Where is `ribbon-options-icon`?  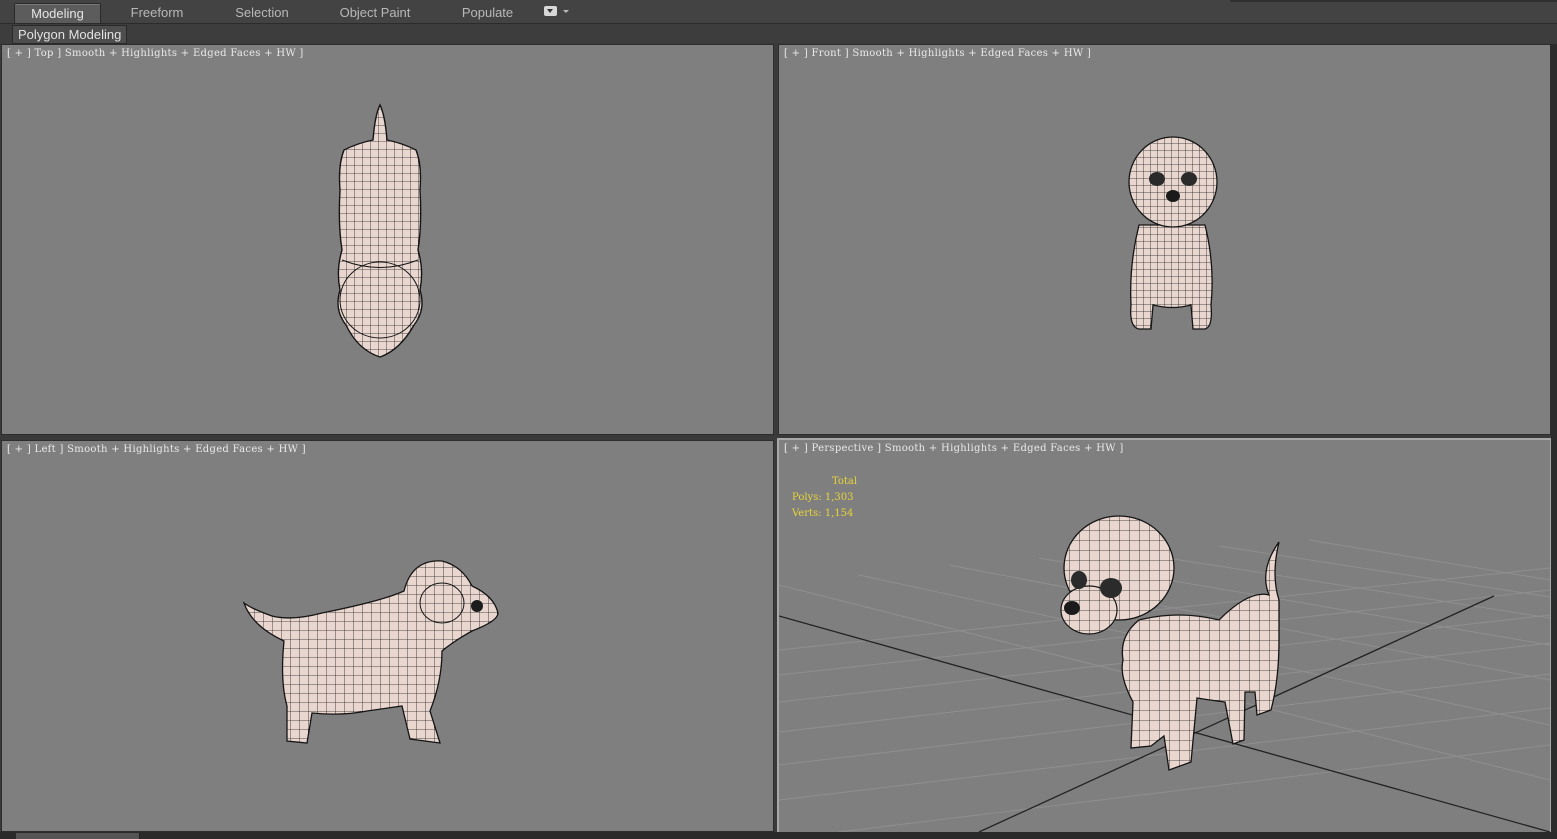
ribbon-options-icon is located at coordinates (550, 11).